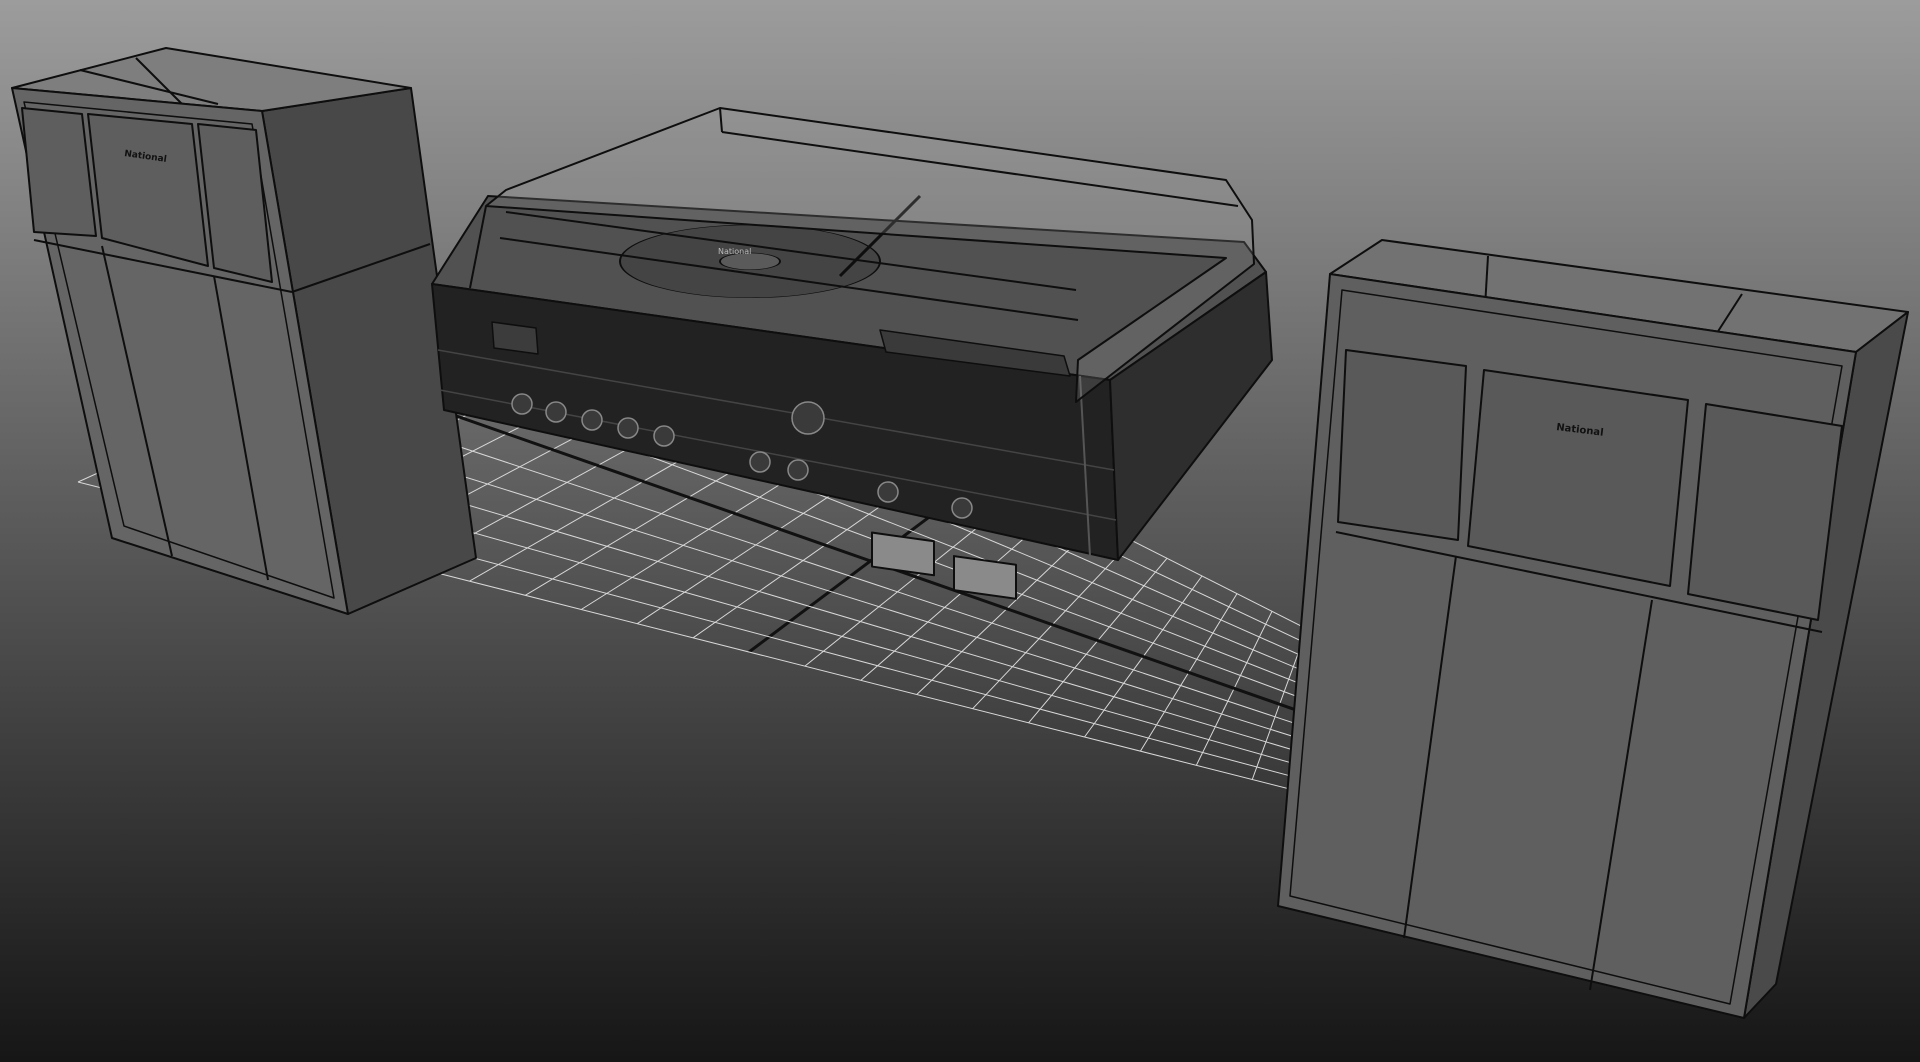 The height and width of the screenshot is (1062, 1920). Describe the element at coordinates (734, 251) in the screenshot. I see `console-badge: National` at that location.